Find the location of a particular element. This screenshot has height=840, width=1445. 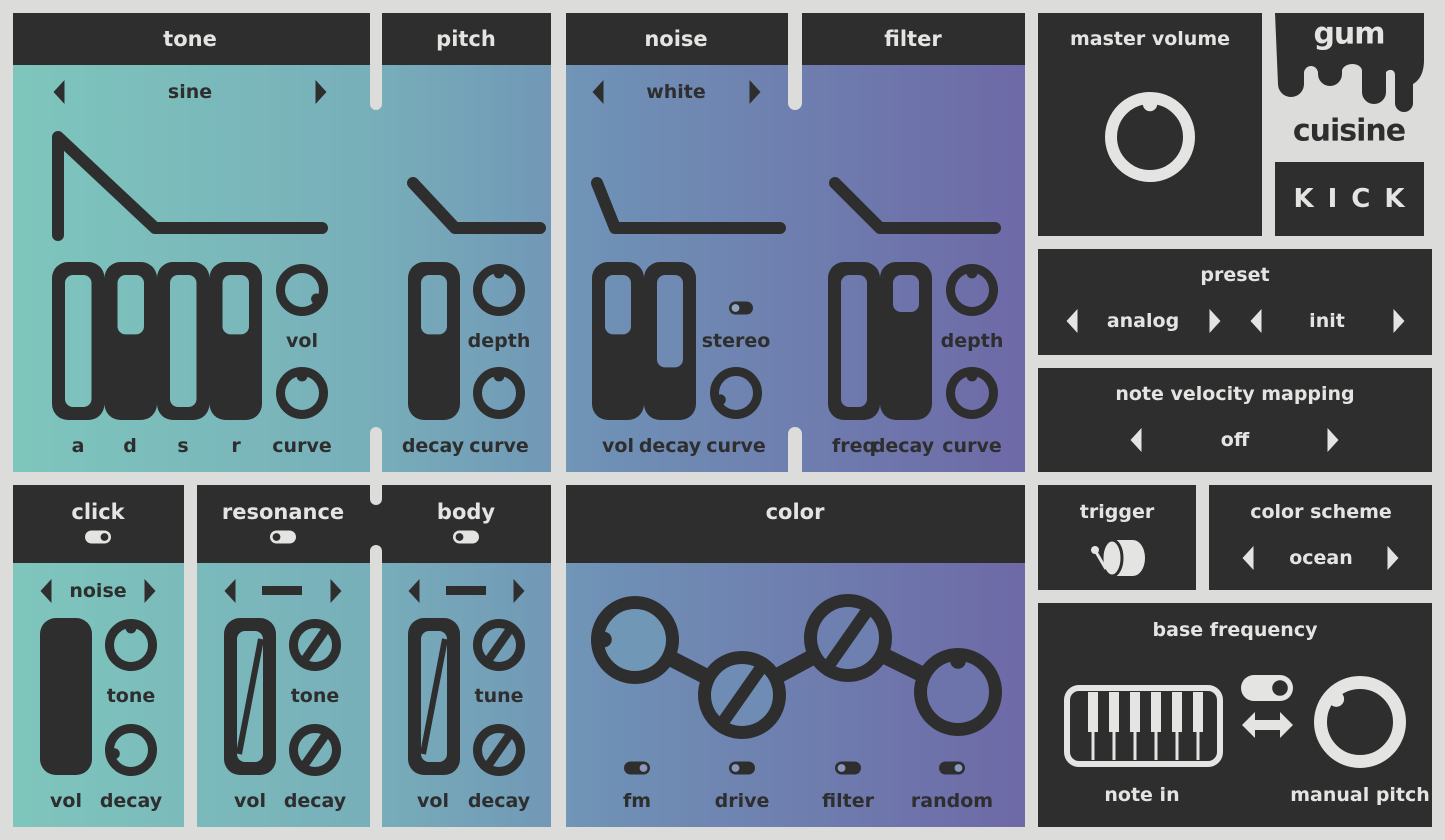

body-type-next-arrow is located at coordinates (519, 591).